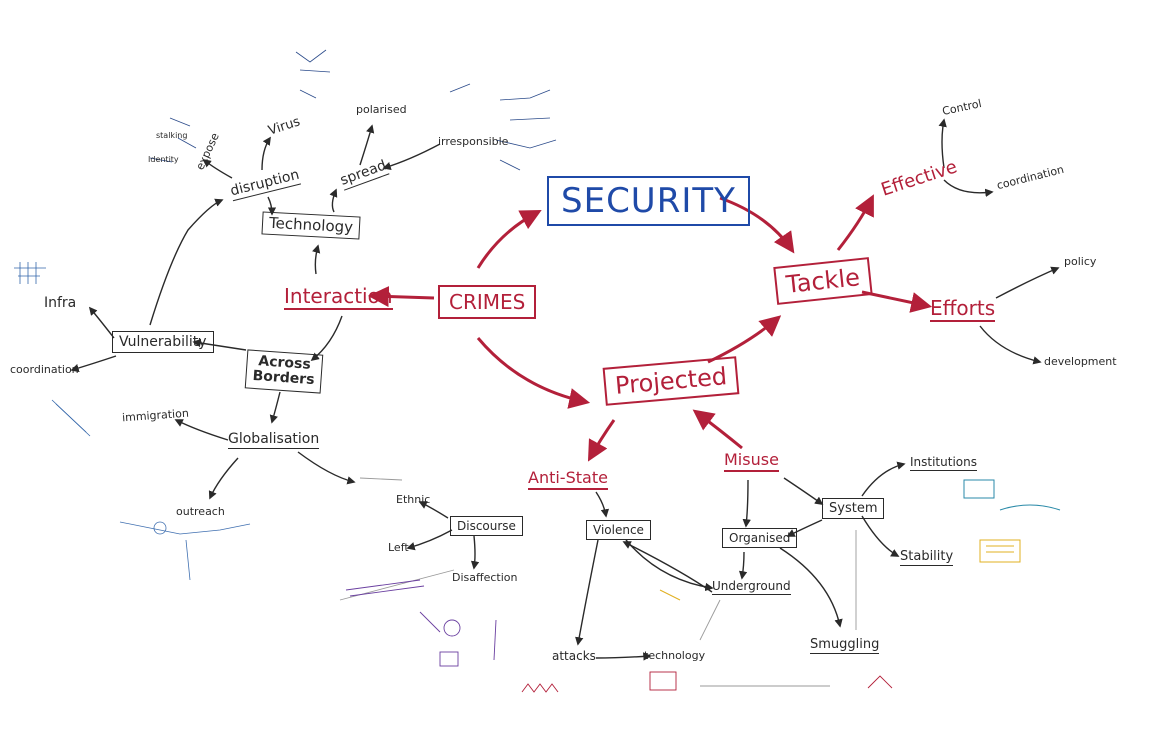 This screenshot has height=738, width=1163. What do you see at coordinates (172, 135) in the screenshot?
I see `stalking-label: stalking` at bounding box center [172, 135].